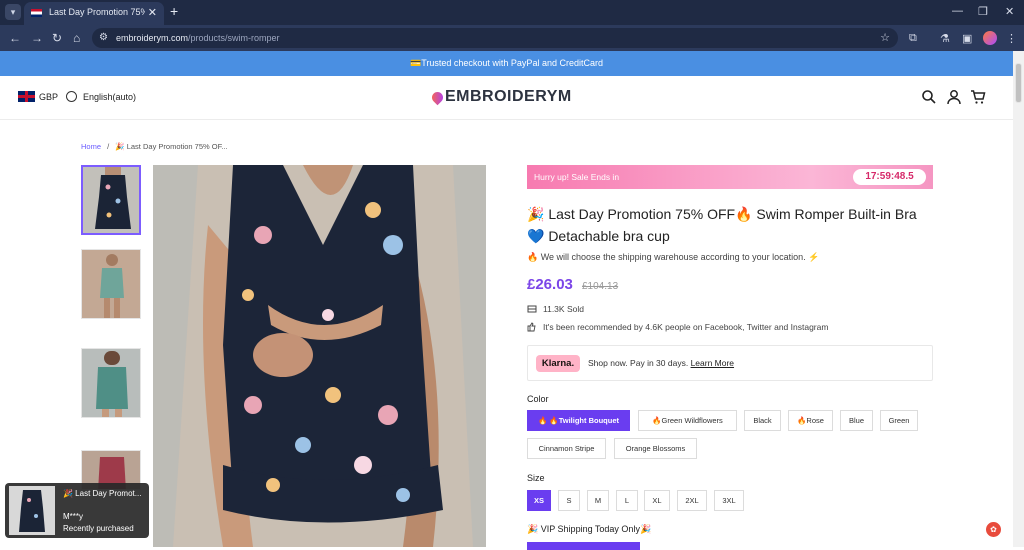 This screenshot has width=1024, height=550. What do you see at coordinates (532, 309) in the screenshot?
I see `truck-icon` at bounding box center [532, 309].